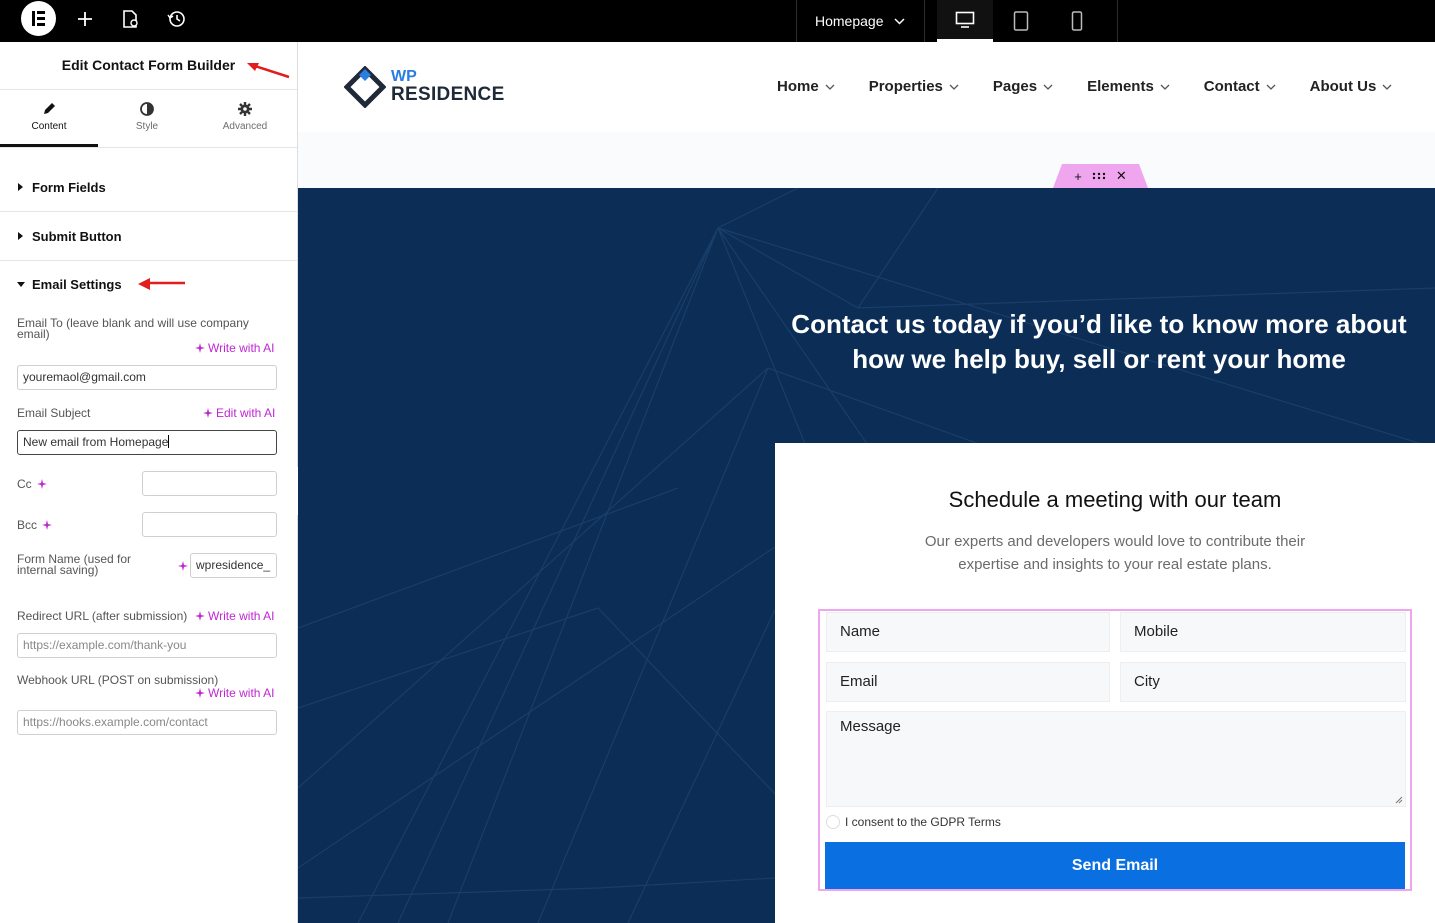 Image resolution: width=1435 pixels, height=923 pixels. Describe the element at coordinates (717, 21) in the screenshot. I see `editor-topbar: Homepage` at that location.